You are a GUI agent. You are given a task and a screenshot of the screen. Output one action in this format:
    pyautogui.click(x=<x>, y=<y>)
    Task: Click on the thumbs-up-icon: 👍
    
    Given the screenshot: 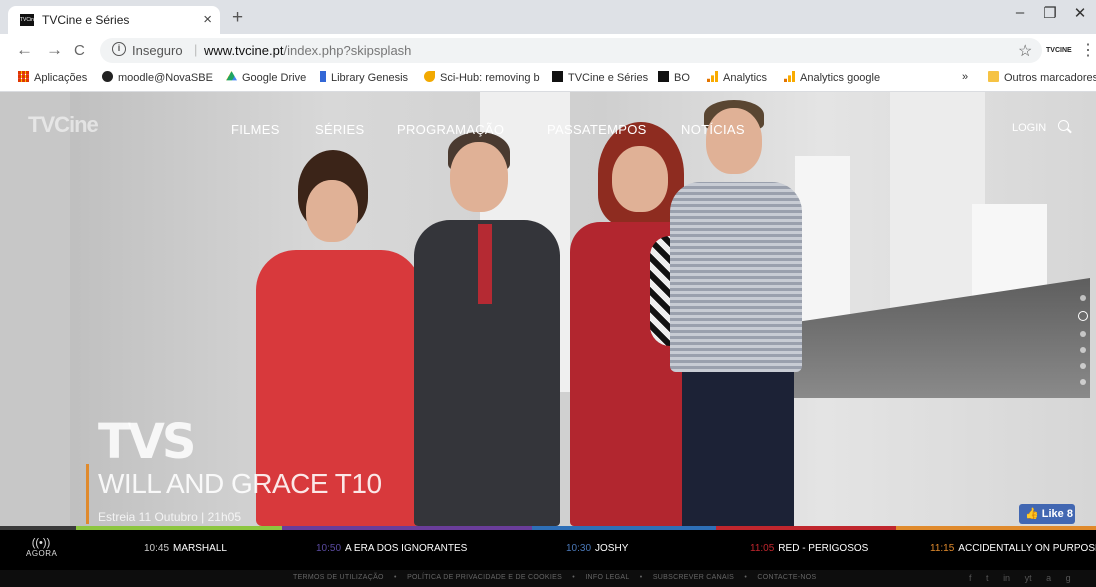 What is the action you would take?
    pyautogui.click(x=1032, y=514)
    